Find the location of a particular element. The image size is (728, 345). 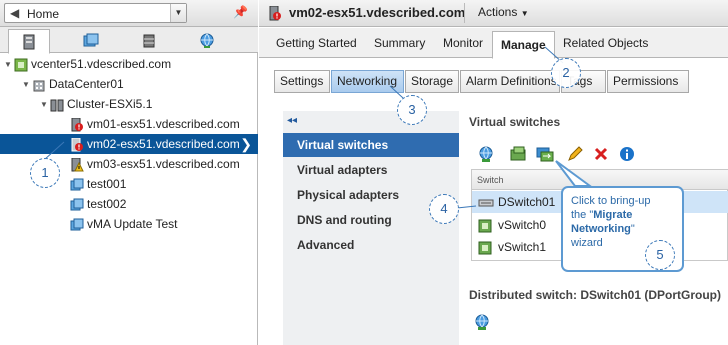

tooltip-text: " is located at coordinates (632, 229).